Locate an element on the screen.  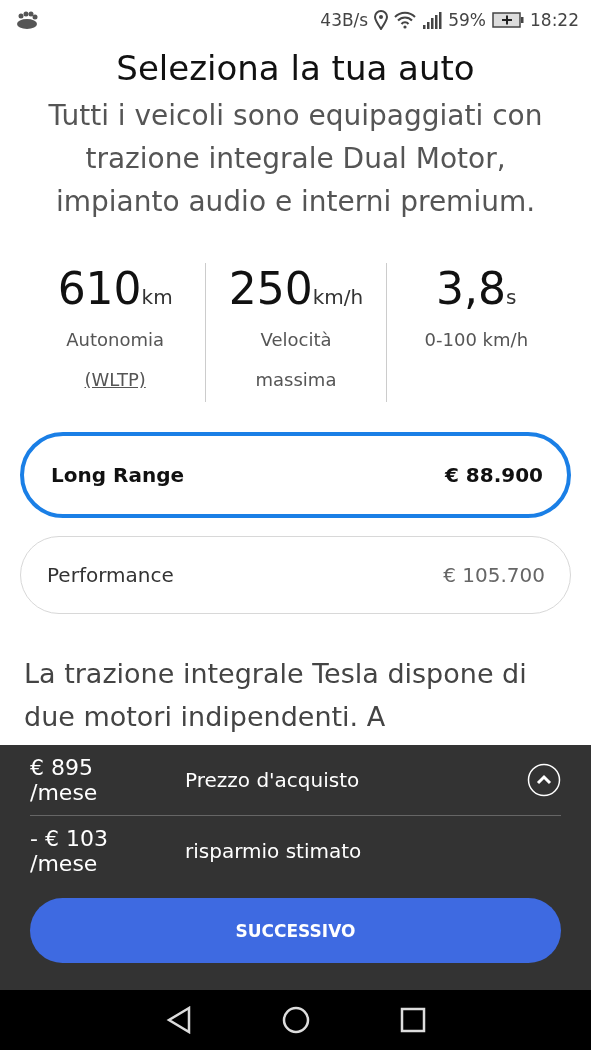
home-icon is located at coordinates (295, 1020).